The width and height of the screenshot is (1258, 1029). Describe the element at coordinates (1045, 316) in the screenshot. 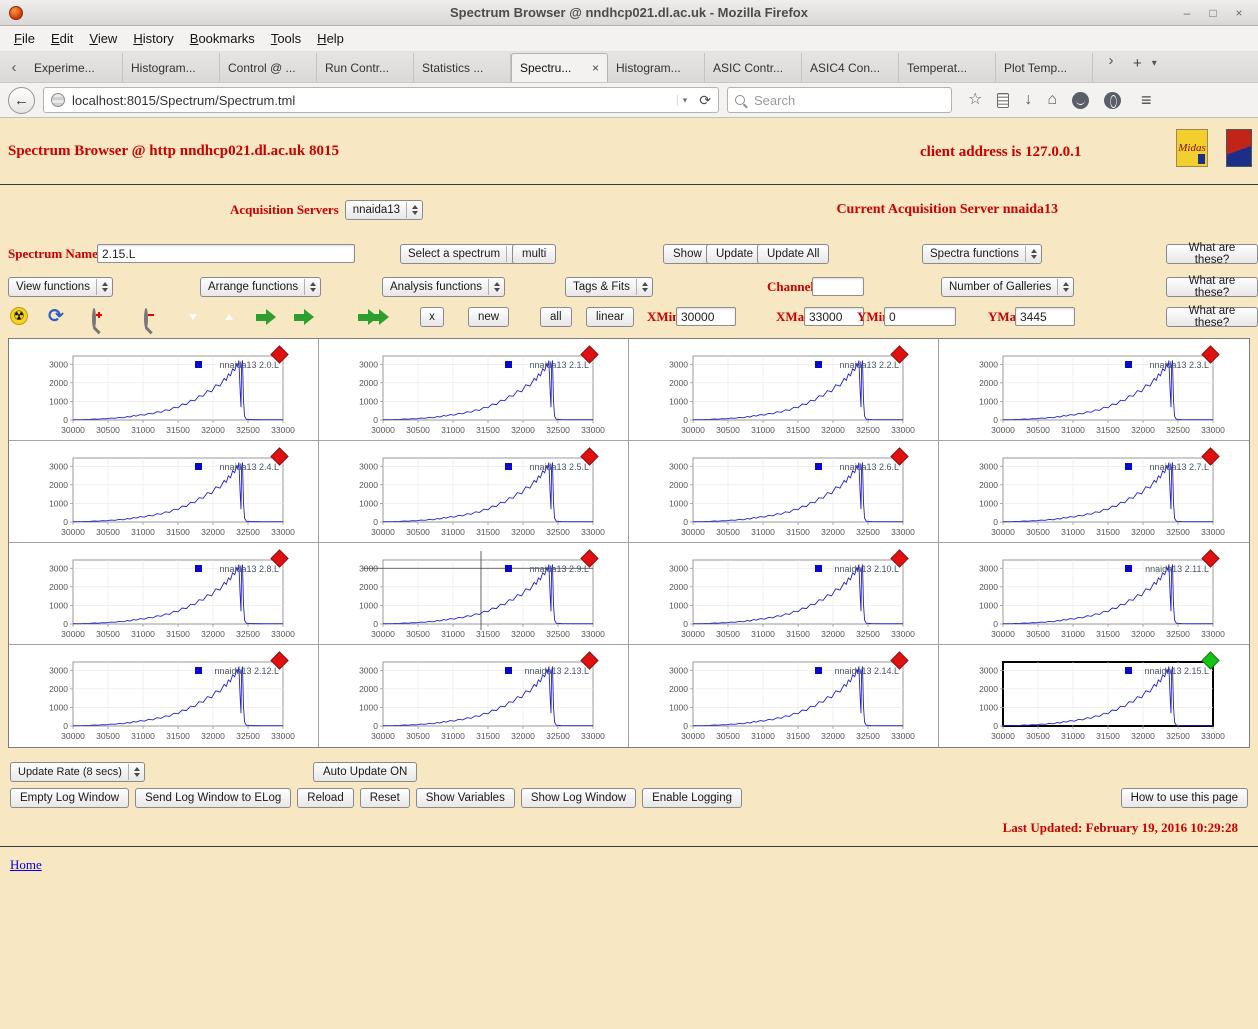

I see `ymax-input` at that location.